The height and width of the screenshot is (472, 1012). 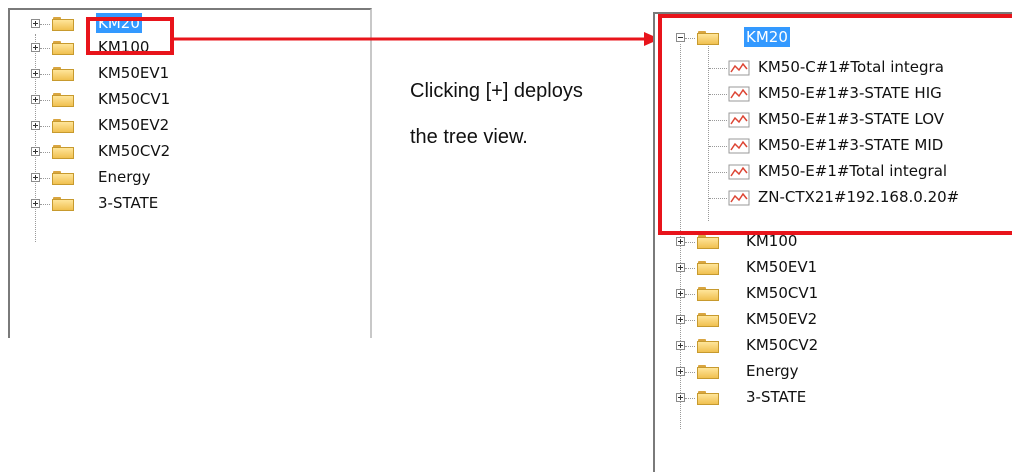 I want to click on highlight-box-collapsed-node, so click(x=130, y=36).